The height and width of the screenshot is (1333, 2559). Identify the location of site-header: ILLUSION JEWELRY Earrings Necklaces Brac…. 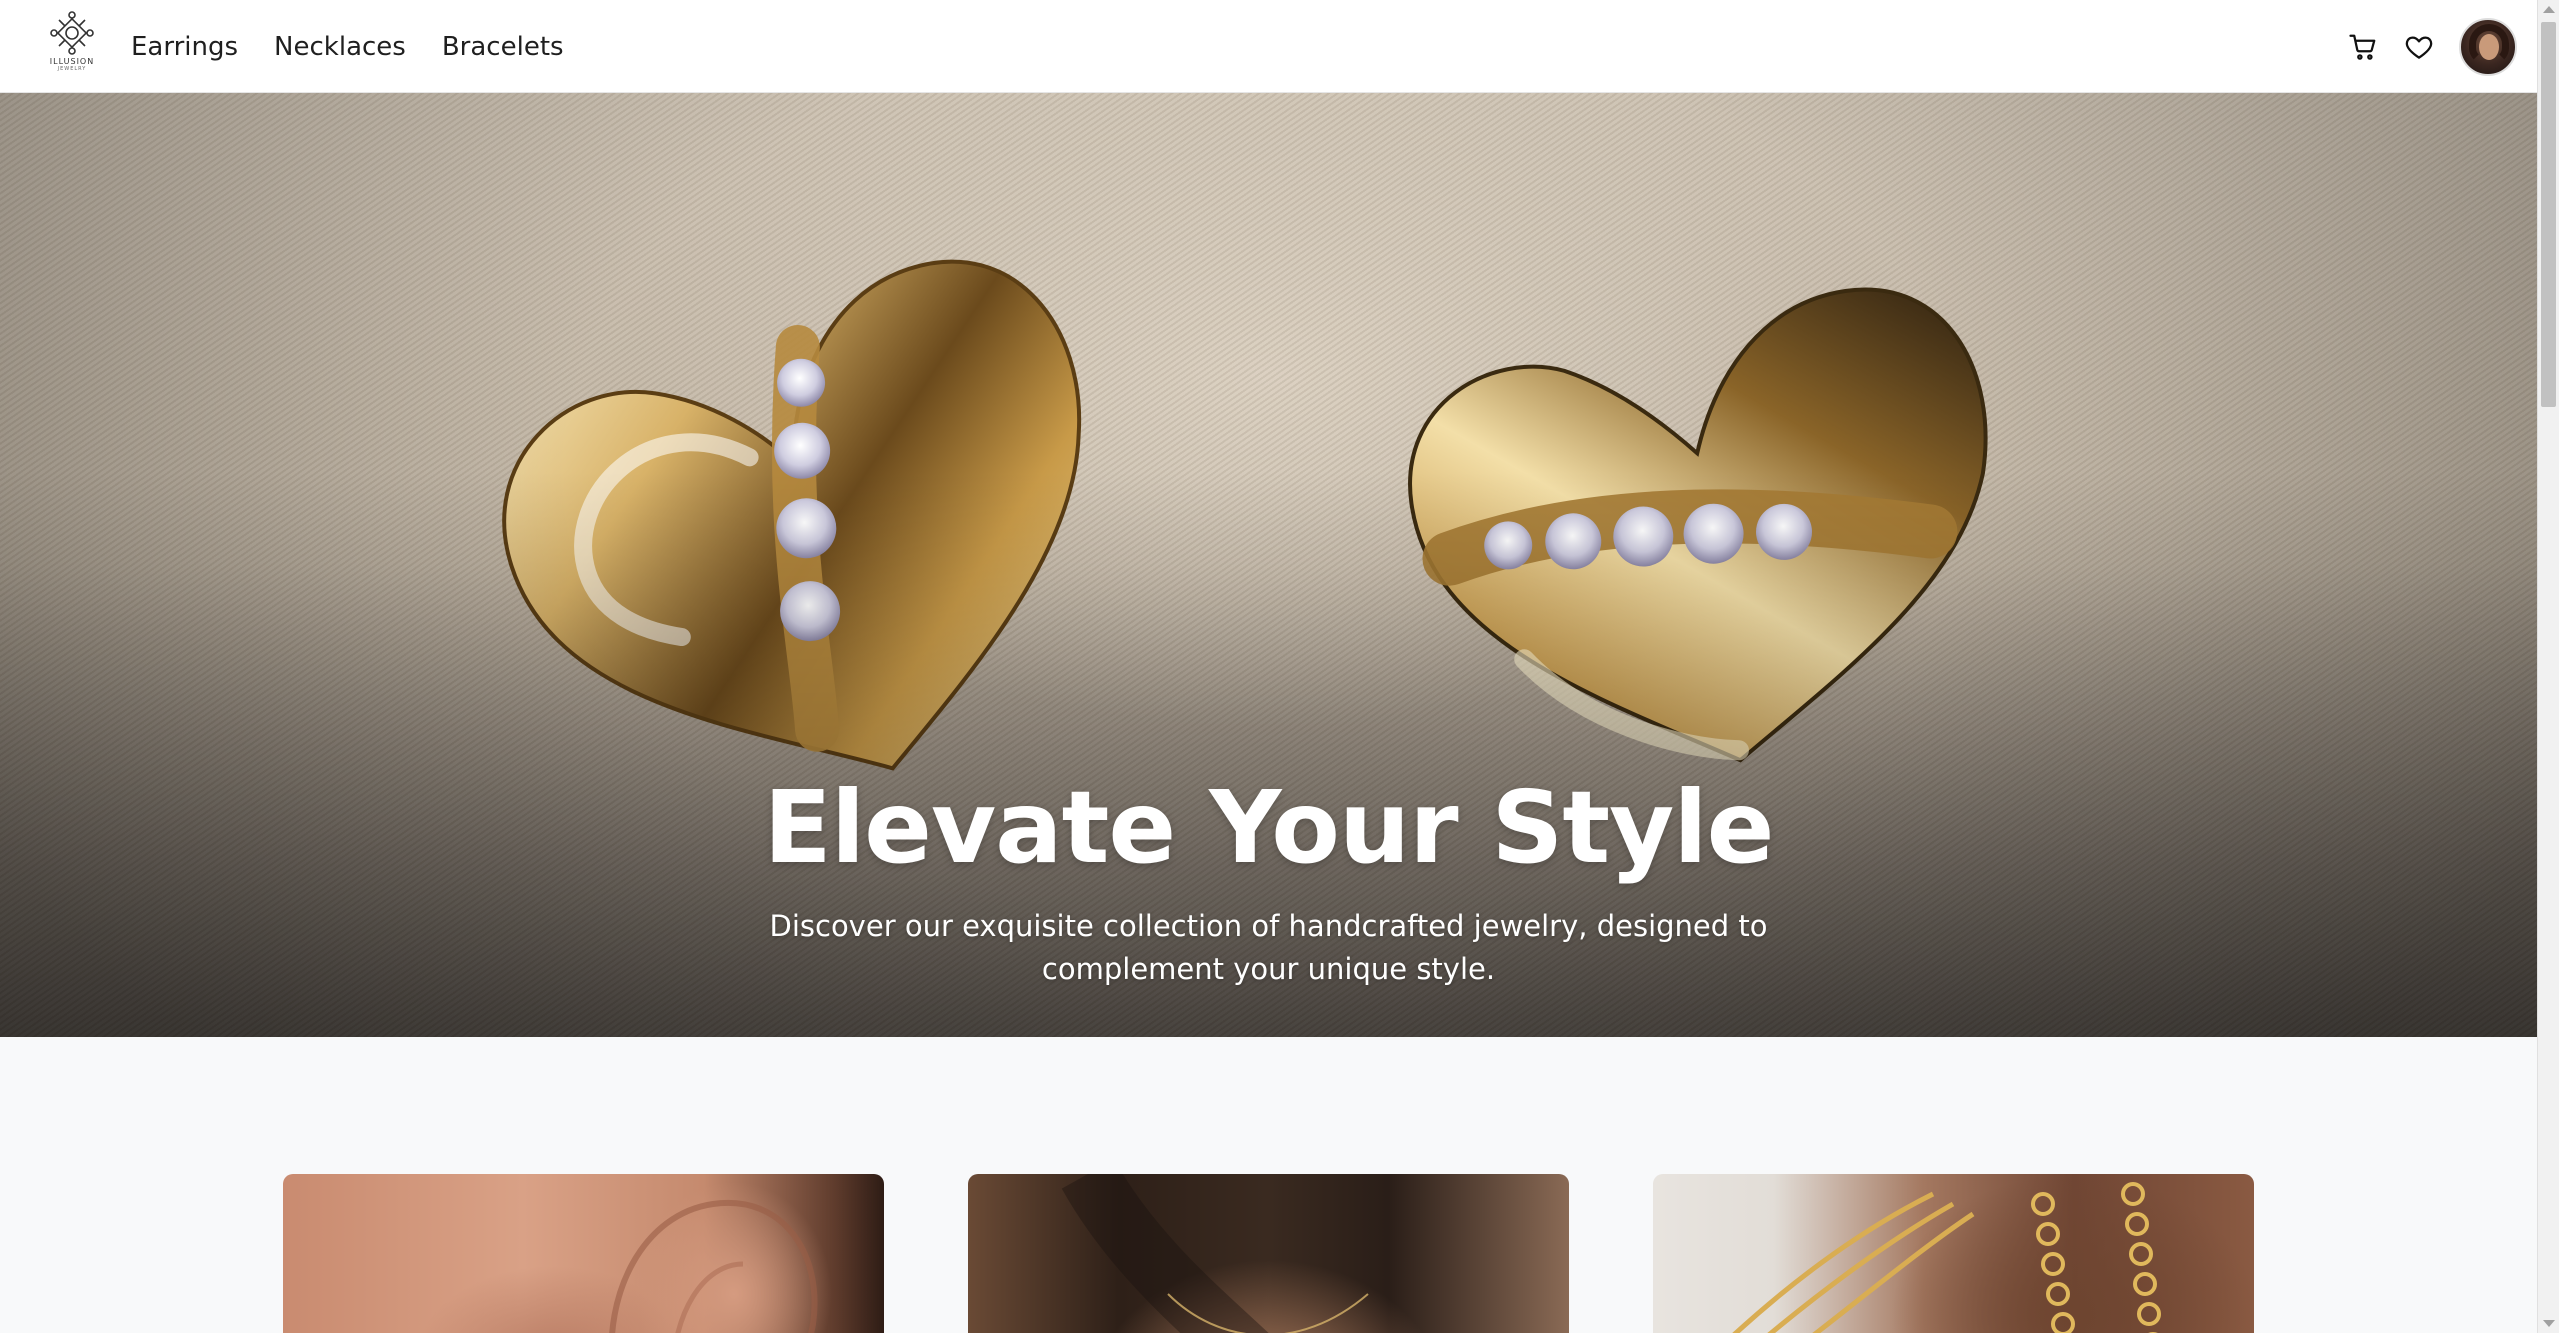
(1268, 46).